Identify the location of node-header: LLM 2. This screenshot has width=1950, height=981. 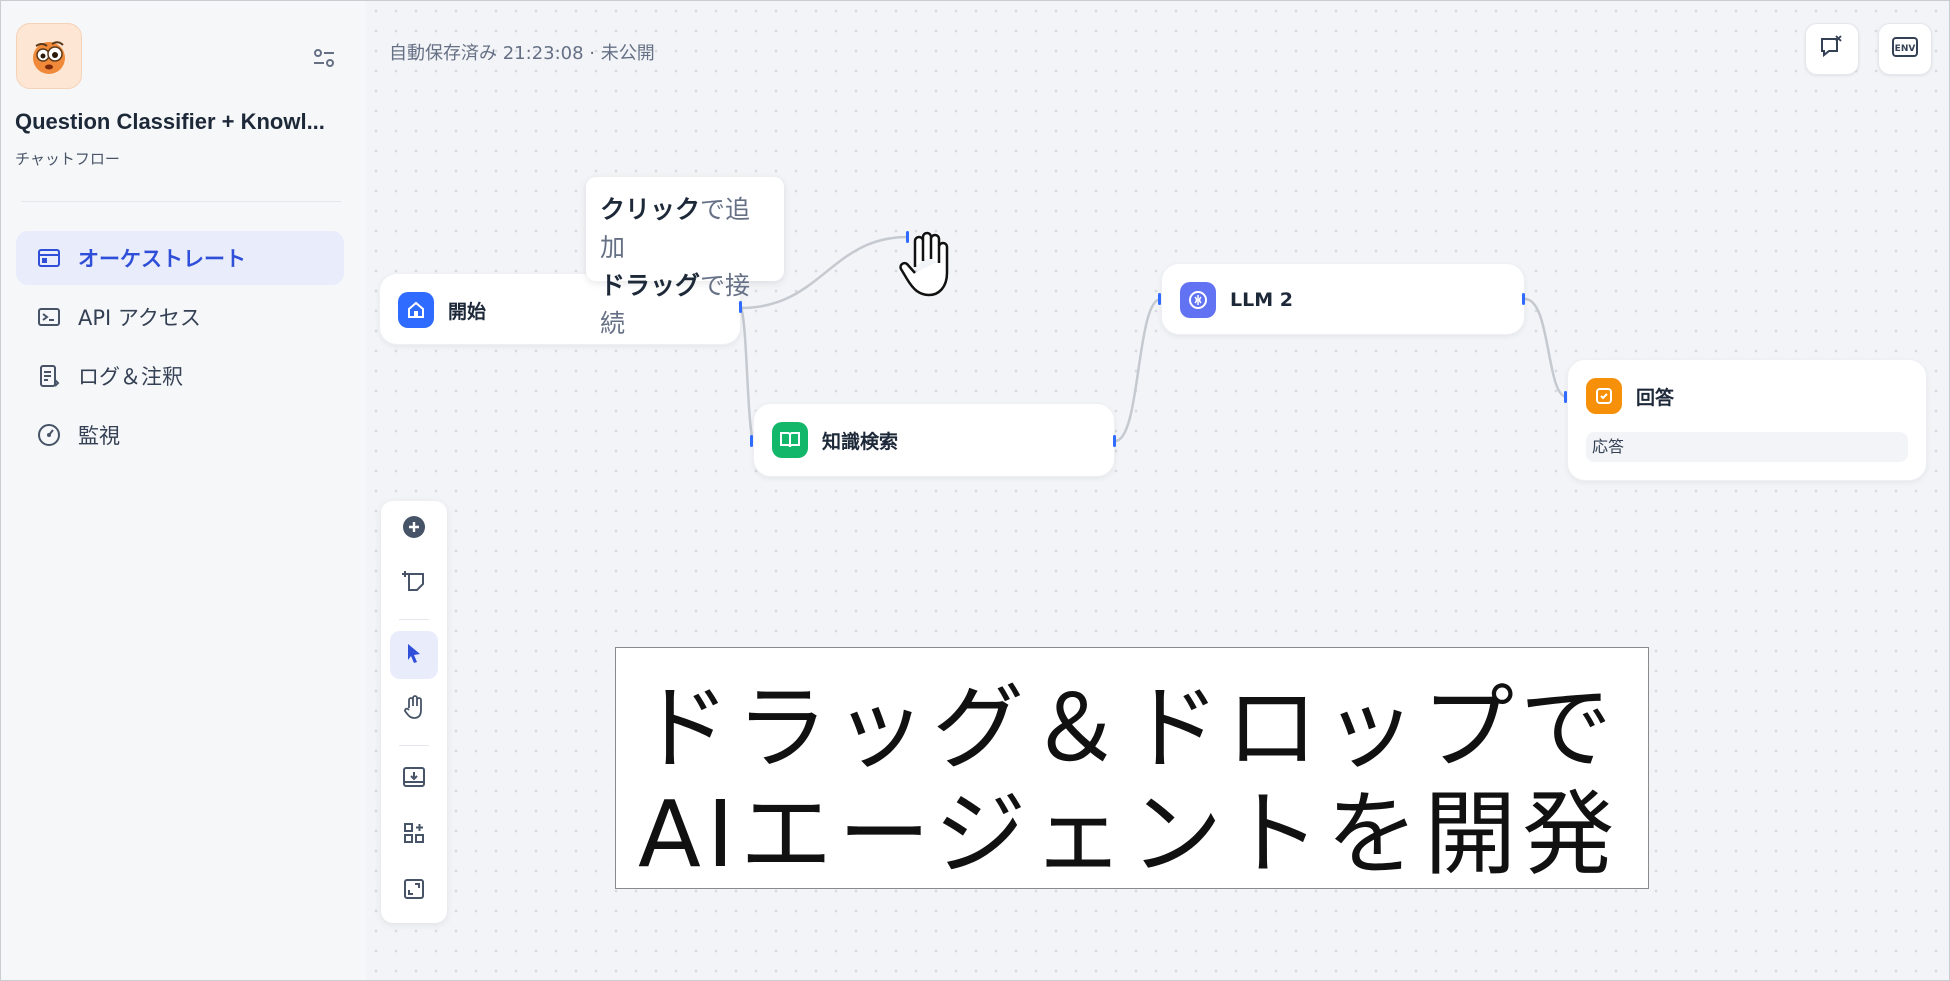
(1236, 300).